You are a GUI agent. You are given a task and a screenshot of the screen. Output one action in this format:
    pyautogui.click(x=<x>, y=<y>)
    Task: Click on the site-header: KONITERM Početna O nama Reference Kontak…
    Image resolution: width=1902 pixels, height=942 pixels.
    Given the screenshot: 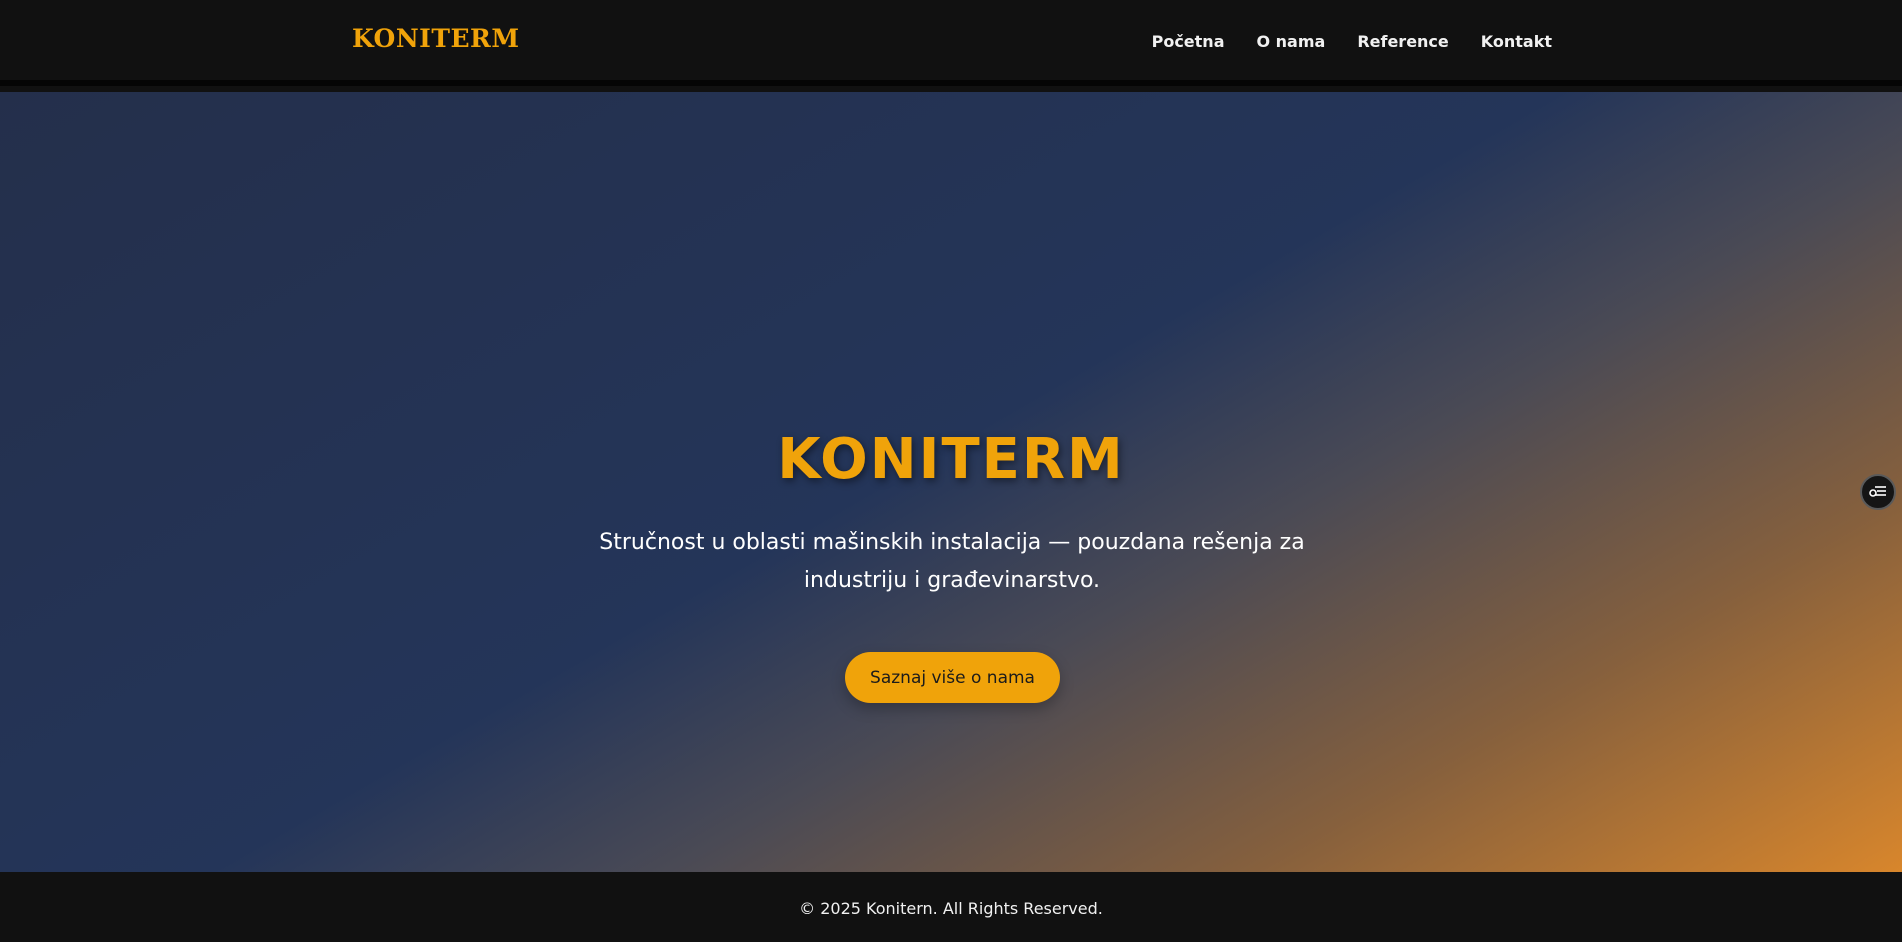 What is the action you would take?
    pyautogui.click(x=951, y=43)
    